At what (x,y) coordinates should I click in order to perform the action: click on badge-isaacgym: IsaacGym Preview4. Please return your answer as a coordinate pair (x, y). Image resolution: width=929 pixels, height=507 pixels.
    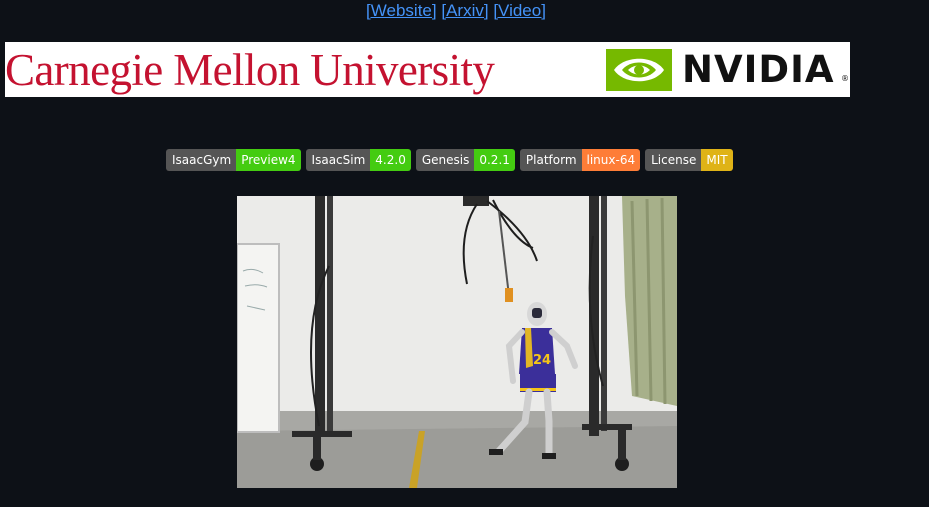
    Looking at the image, I should click on (233, 160).